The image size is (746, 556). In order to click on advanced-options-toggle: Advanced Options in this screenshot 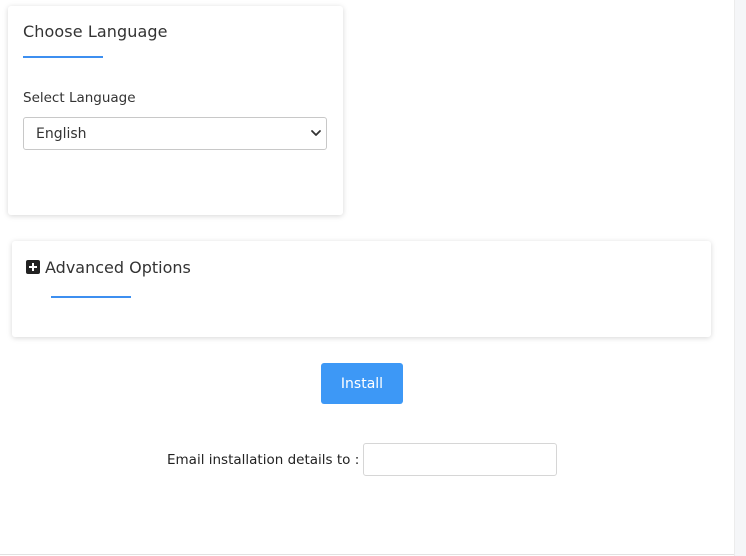, I will do `click(118, 267)`.